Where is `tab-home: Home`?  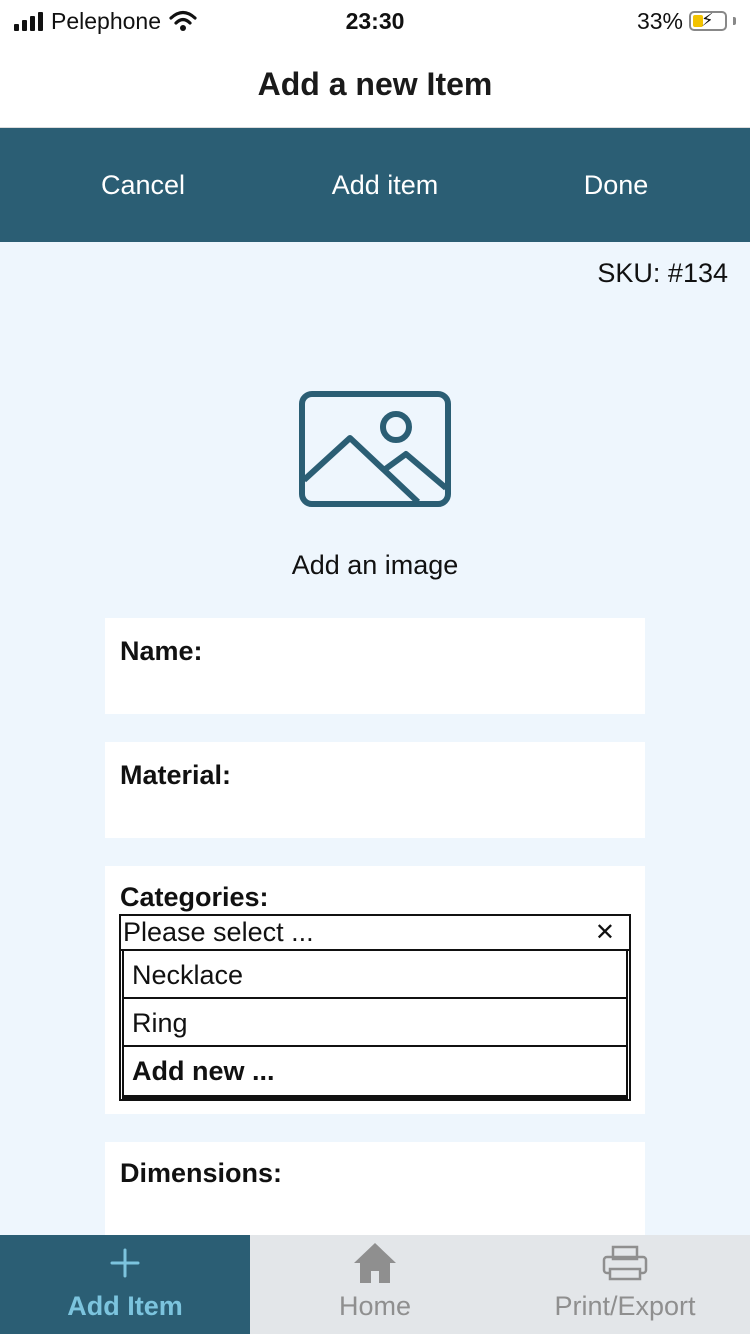
tab-home: Home is located at coordinates (375, 1284).